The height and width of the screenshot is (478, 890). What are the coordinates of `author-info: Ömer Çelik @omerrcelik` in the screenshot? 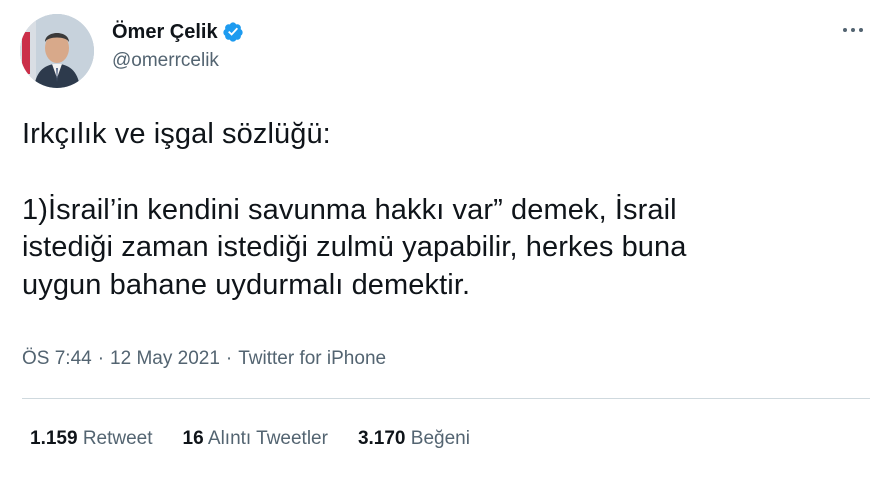 It's located at (178, 45).